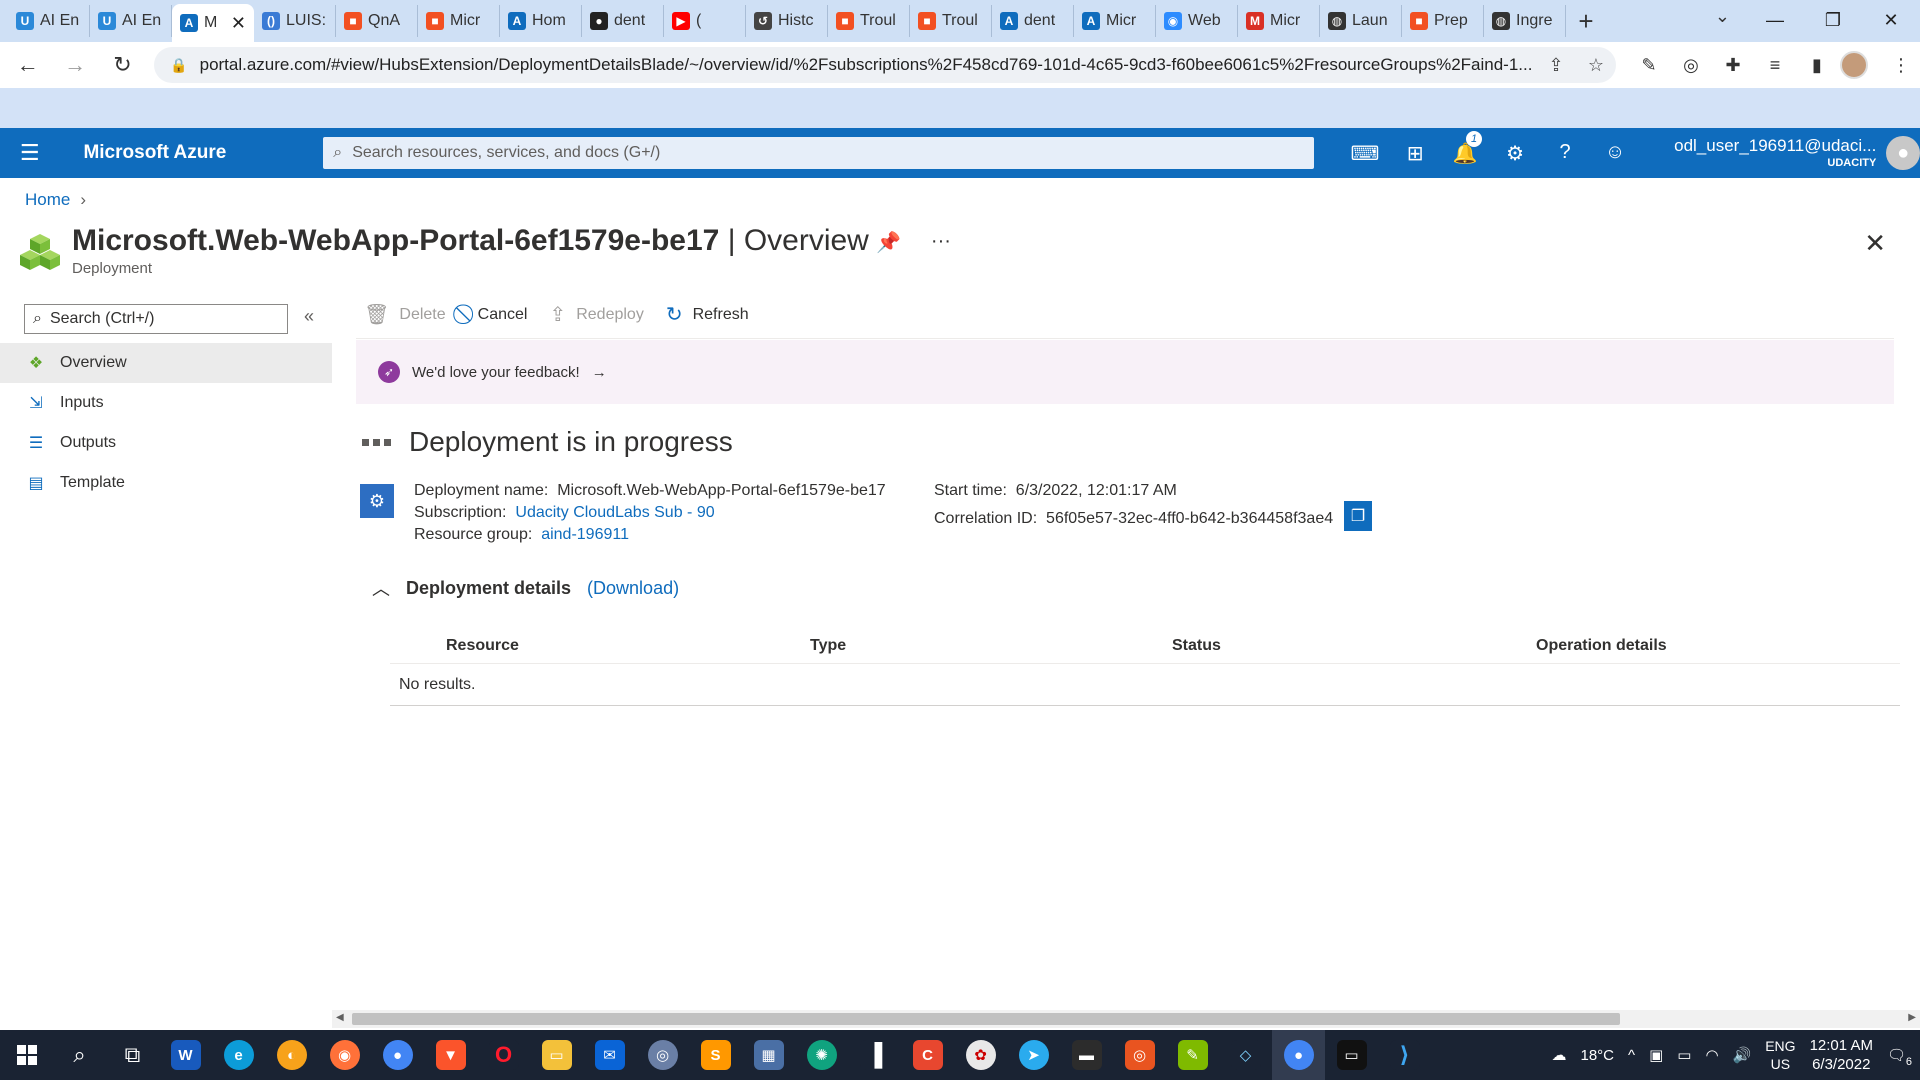 The width and height of the screenshot is (1920, 1080). Describe the element at coordinates (1125, 372) in the screenshot. I see `feedback-banner: ➶ We'd love your feedback! →` at that location.